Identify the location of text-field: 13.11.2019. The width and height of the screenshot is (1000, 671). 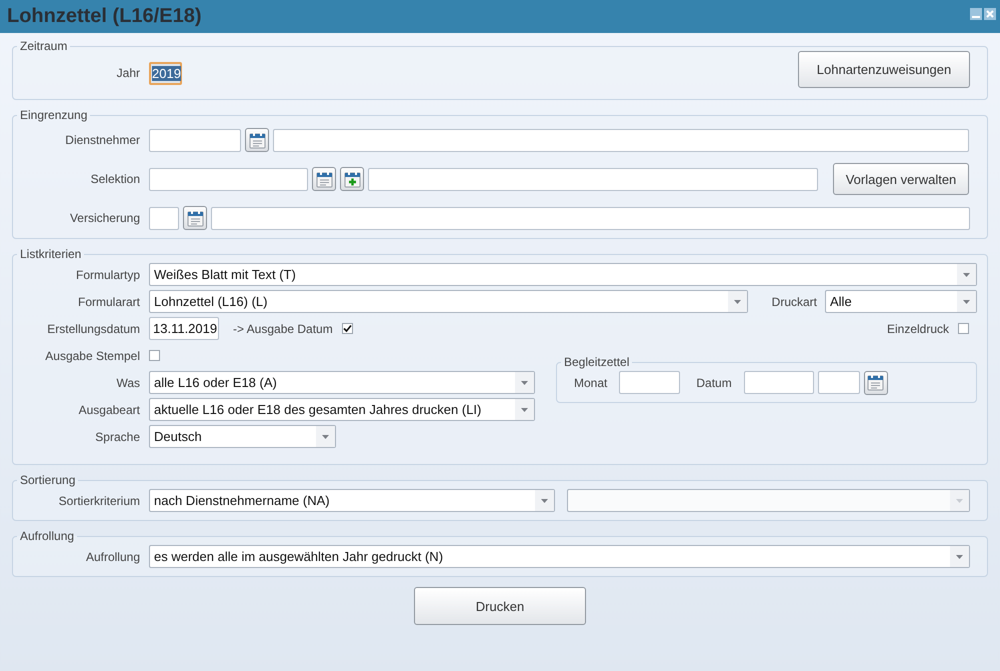
(184, 328).